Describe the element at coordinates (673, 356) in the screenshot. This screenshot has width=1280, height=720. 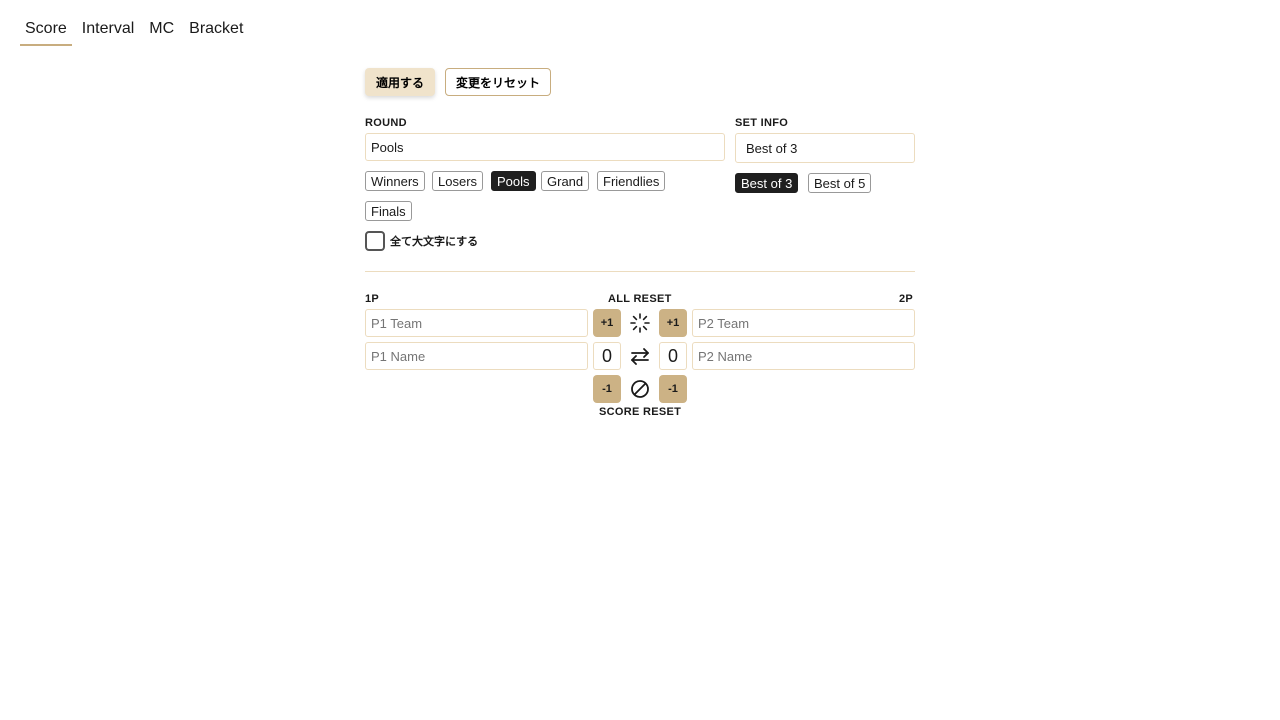
I see `p2-score: 0` at that location.